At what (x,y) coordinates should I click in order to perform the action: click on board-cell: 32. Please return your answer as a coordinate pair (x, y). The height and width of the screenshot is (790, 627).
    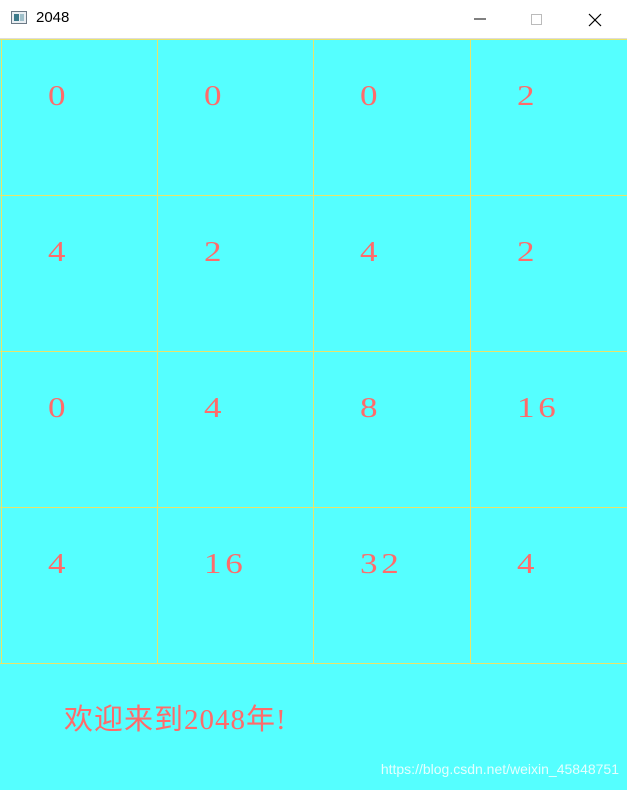
    Looking at the image, I should click on (391, 585).